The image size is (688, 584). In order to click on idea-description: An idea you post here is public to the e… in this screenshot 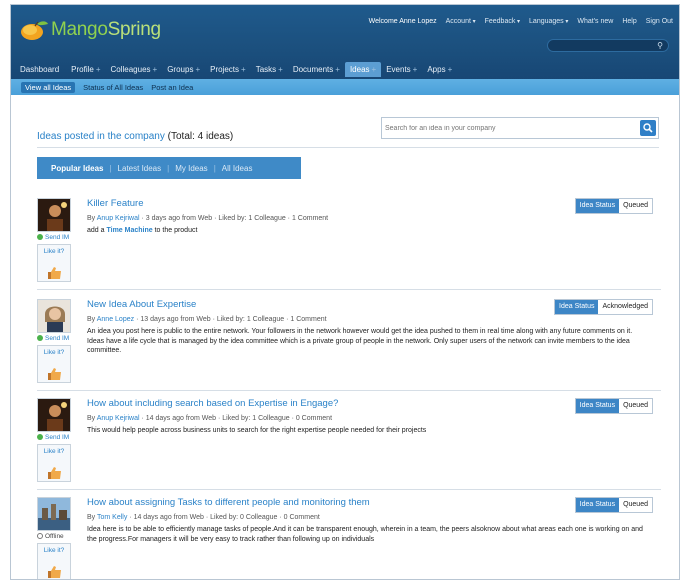, I will do `click(360, 341)`.